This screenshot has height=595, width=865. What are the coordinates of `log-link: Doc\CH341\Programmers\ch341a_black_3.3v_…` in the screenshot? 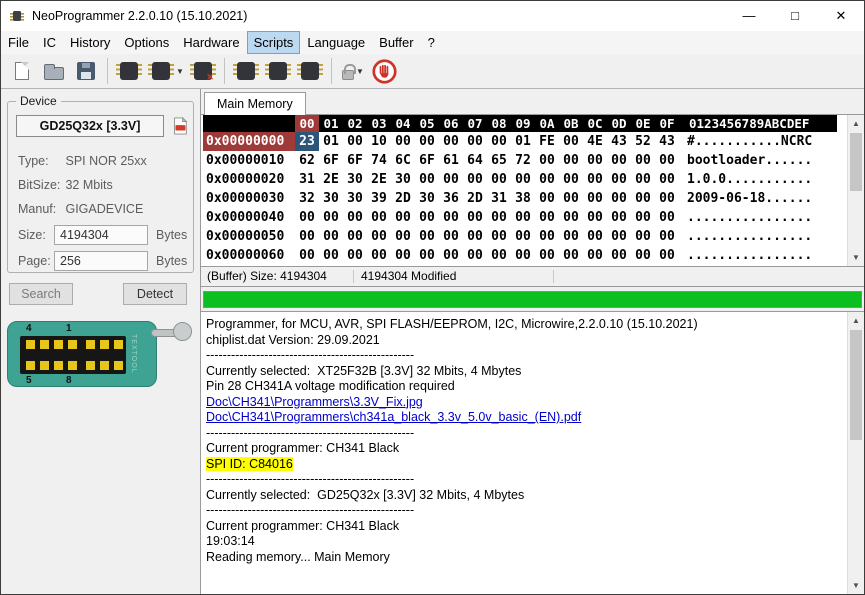 It's located at (393, 417).